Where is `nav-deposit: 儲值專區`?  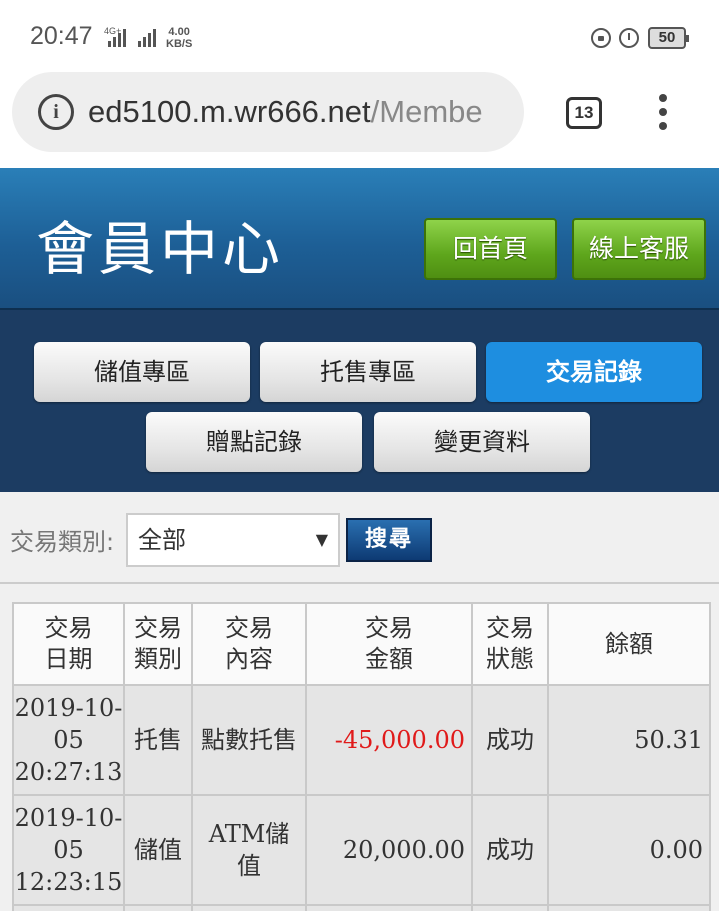 nav-deposit: 儲值專區 is located at coordinates (142, 372).